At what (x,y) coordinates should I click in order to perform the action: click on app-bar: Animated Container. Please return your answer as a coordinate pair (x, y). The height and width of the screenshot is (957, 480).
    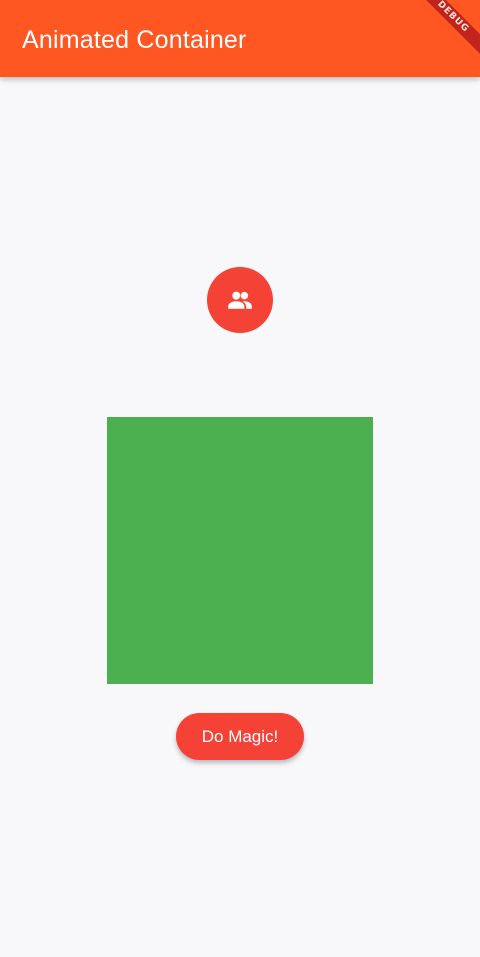
    Looking at the image, I should click on (240, 38).